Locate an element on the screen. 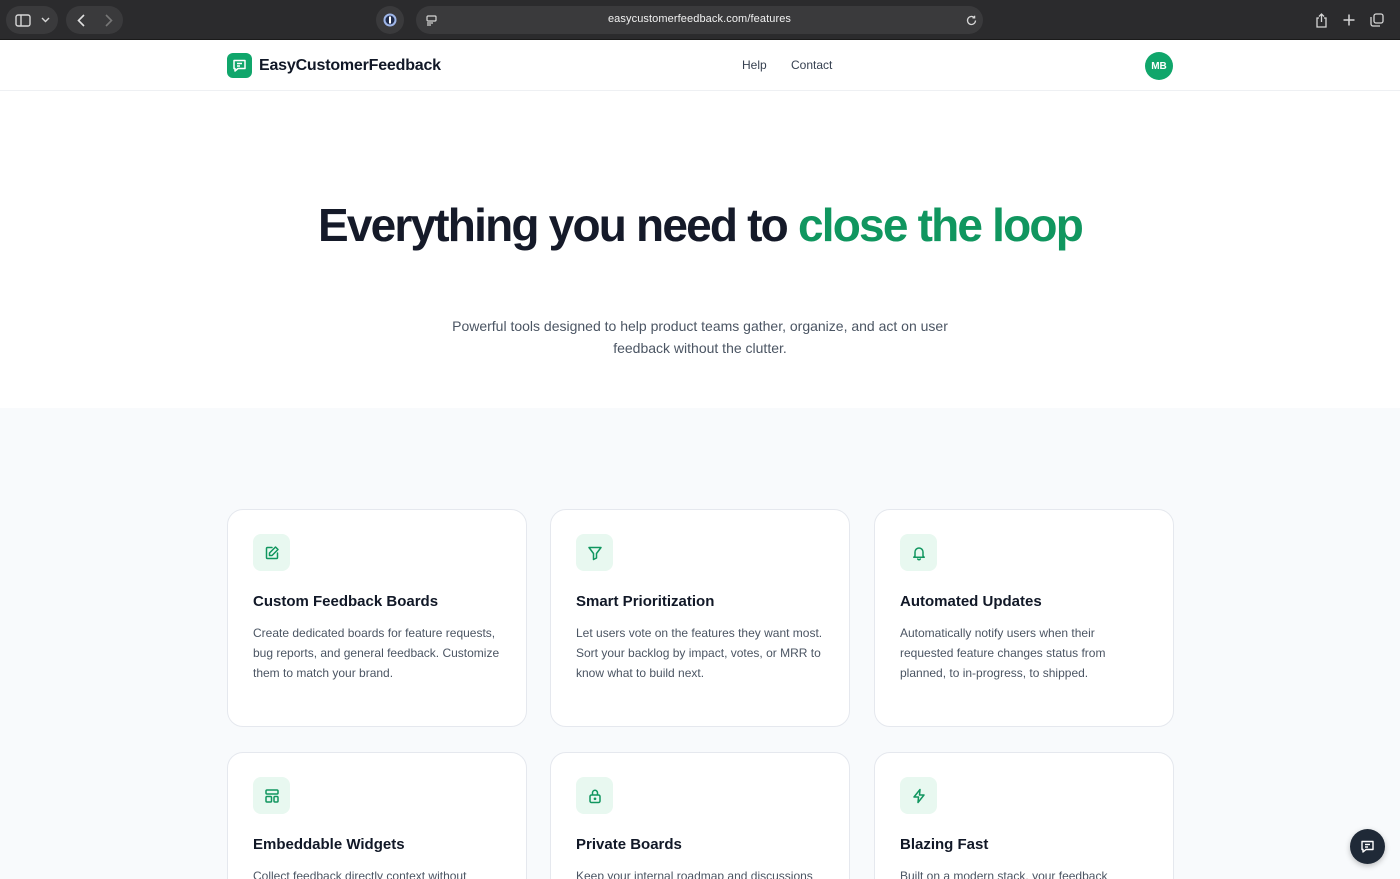 The image size is (1400, 879). filter-icon is located at coordinates (594, 552).